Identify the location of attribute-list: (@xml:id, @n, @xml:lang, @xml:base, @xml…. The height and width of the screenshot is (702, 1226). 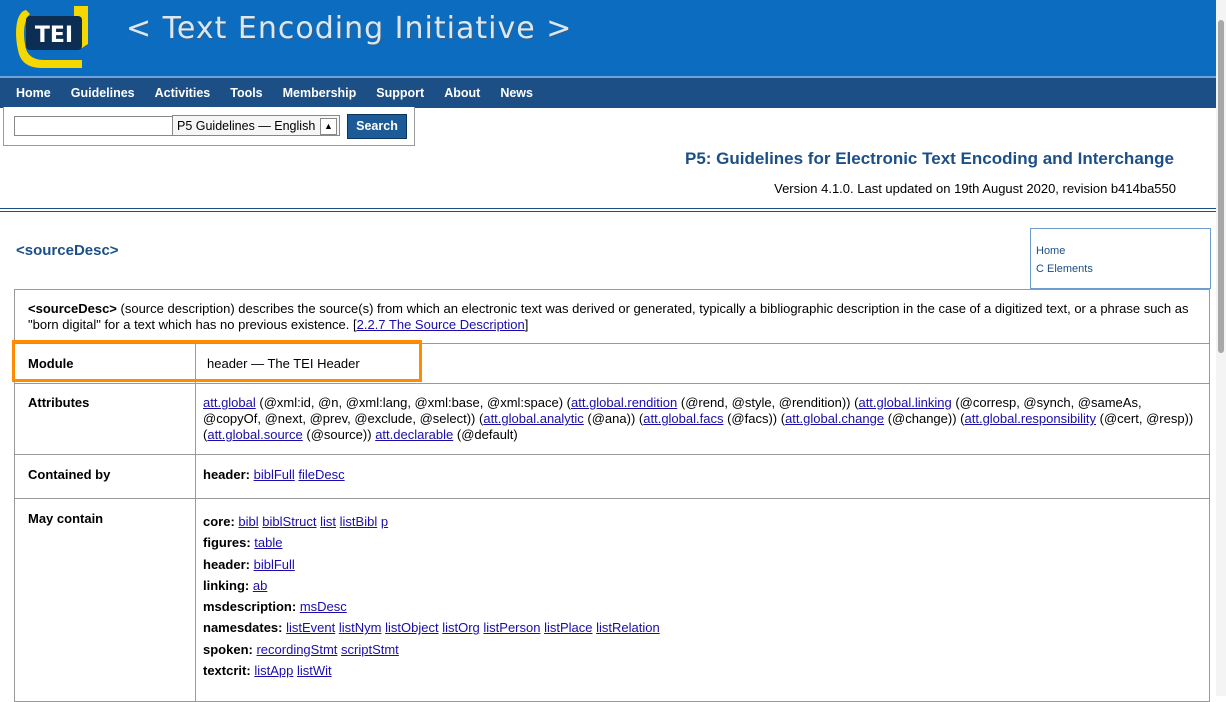
(411, 402).